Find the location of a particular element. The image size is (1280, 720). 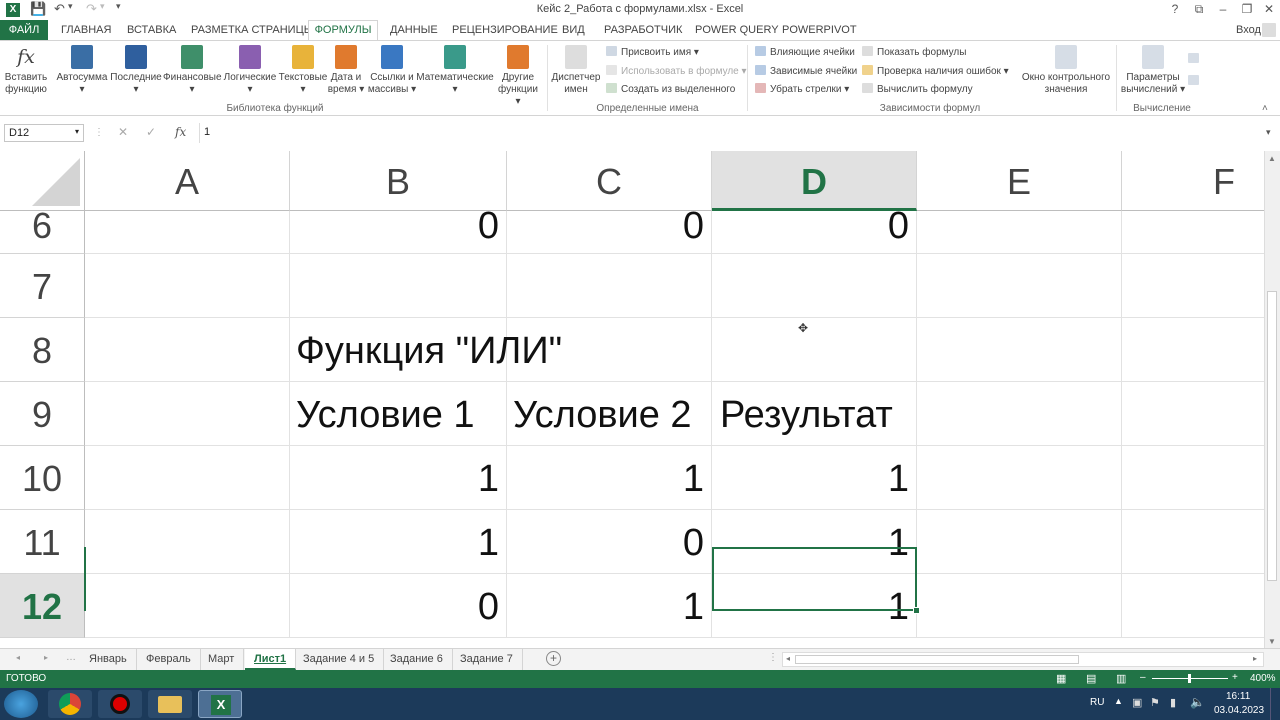

library-button-6: Ссылки и массивы ▾ is located at coordinates (392, 70).